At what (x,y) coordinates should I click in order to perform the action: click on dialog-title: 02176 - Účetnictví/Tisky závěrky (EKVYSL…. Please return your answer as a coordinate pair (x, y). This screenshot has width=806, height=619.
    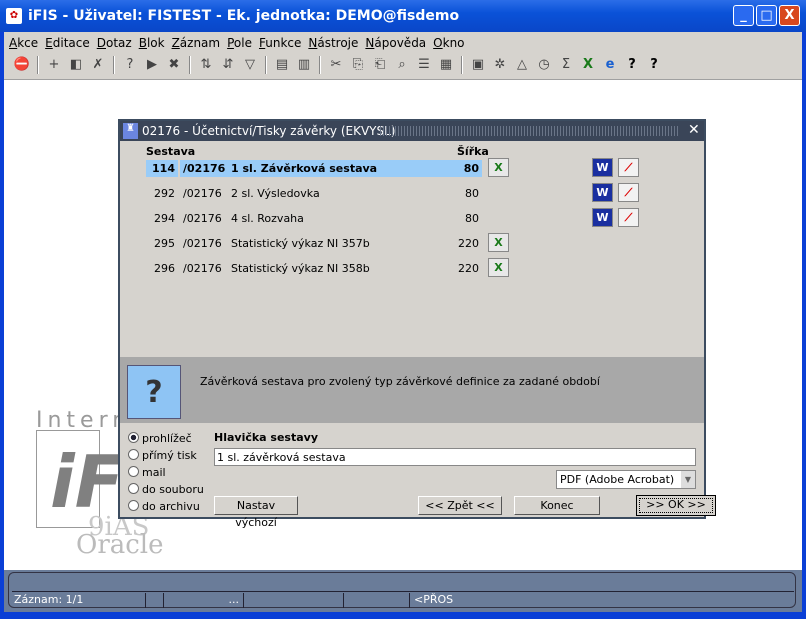
    Looking at the image, I should click on (269, 131).